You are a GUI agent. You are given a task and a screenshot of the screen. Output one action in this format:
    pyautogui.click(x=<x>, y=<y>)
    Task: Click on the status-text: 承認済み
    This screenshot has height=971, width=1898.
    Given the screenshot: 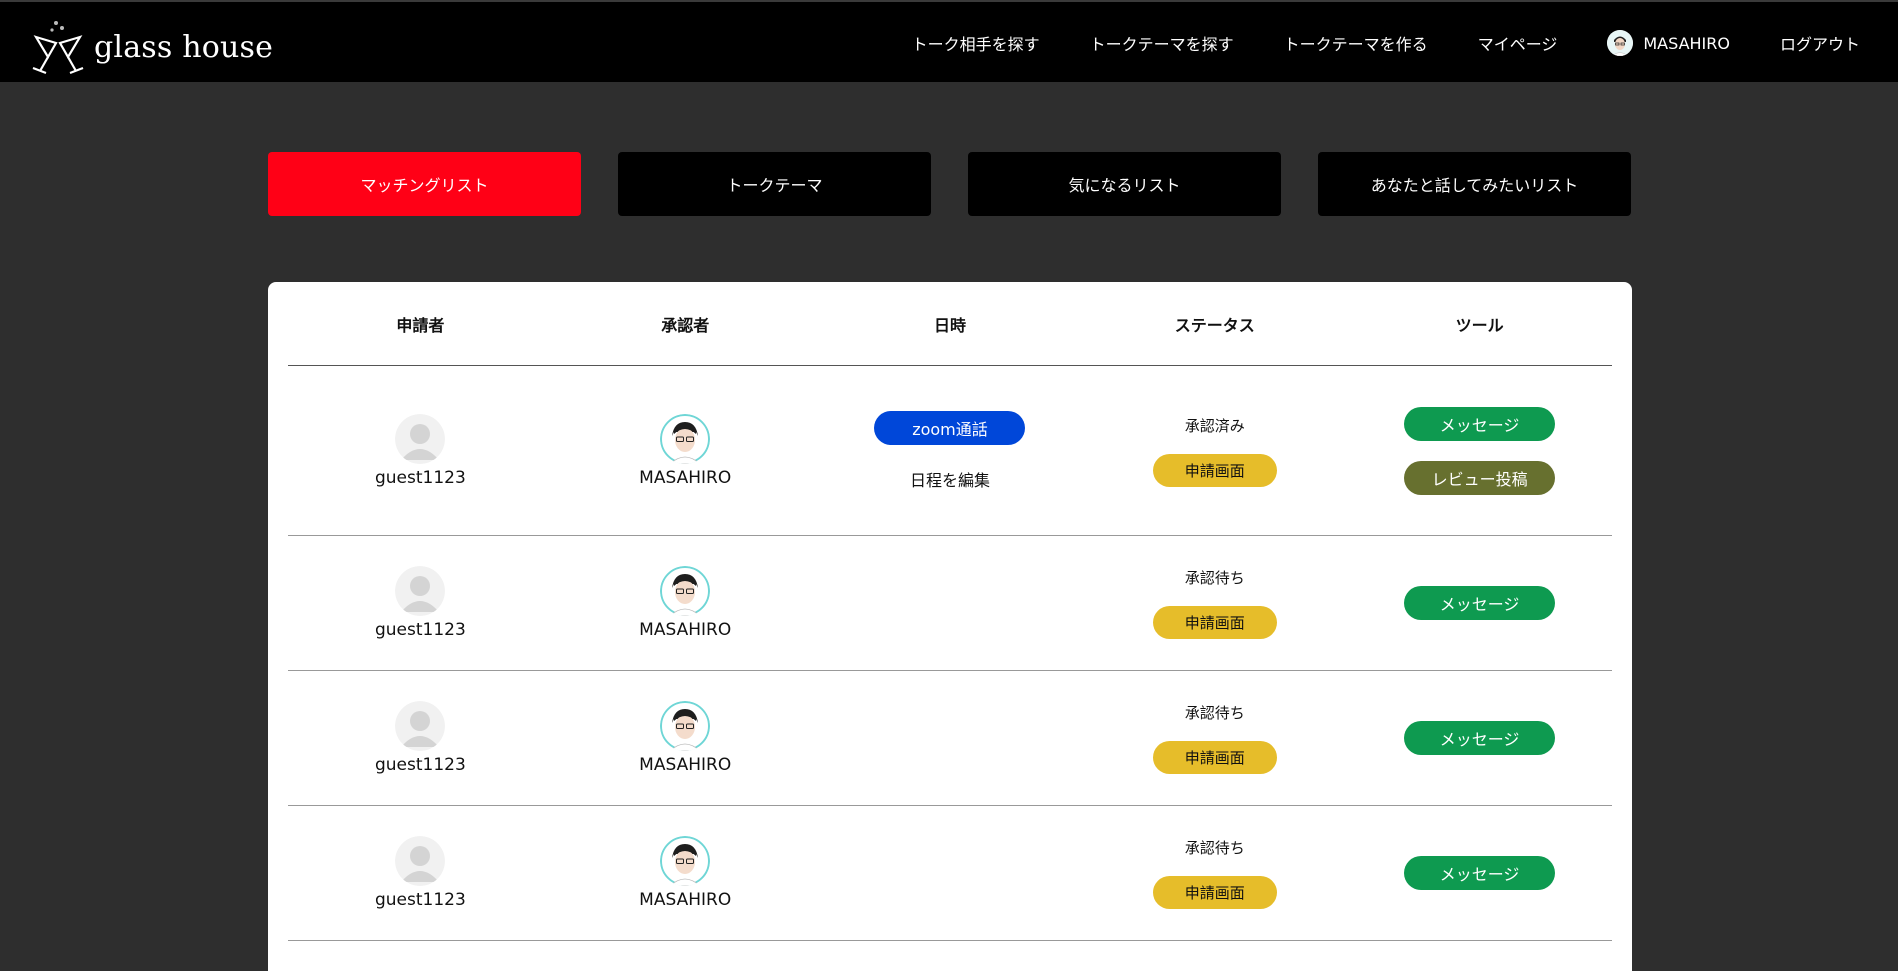 What is the action you would take?
    pyautogui.click(x=1214, y=425)
    